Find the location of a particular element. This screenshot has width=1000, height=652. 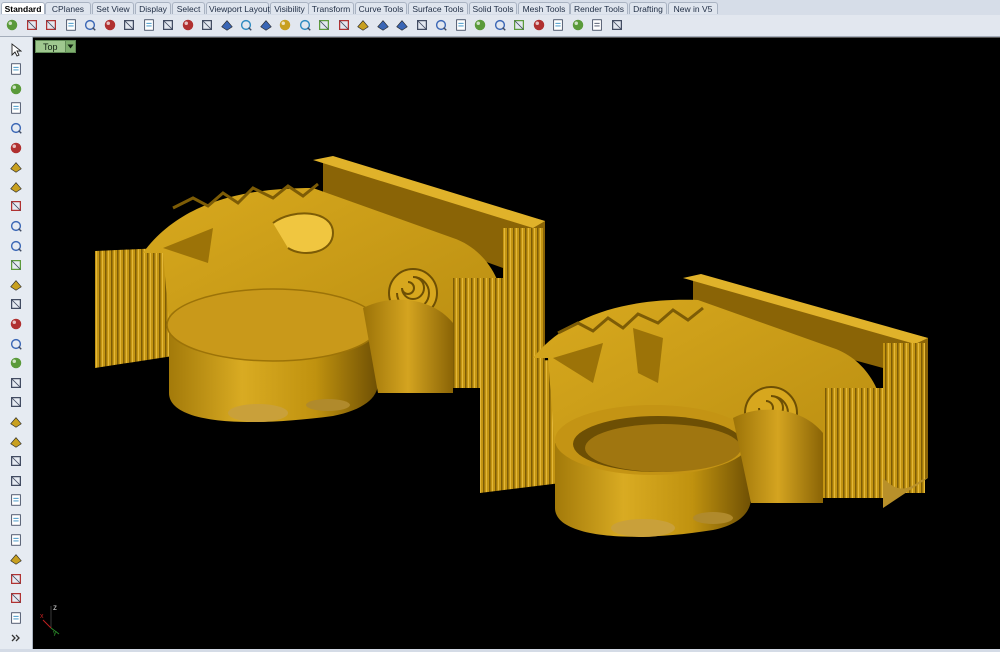

sphere-icon is located at coordinates (16, 343).